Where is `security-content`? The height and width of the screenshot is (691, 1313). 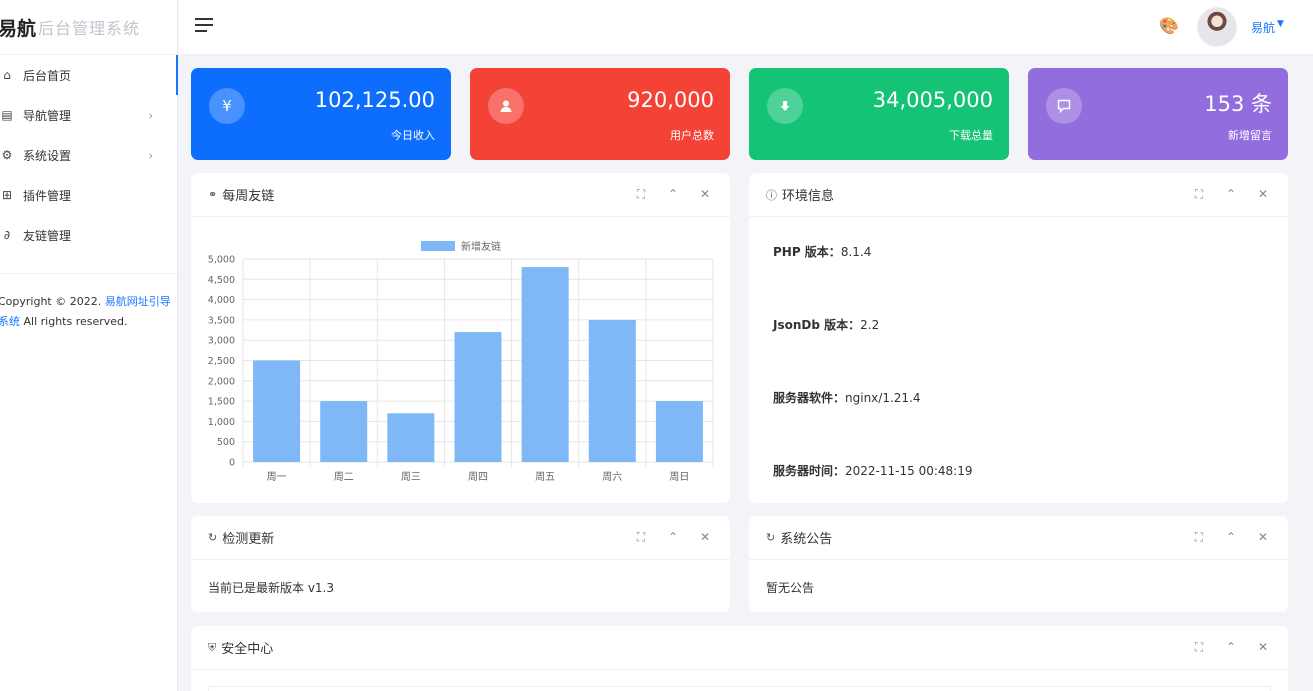
security-content is located at coordinates (739, 688).